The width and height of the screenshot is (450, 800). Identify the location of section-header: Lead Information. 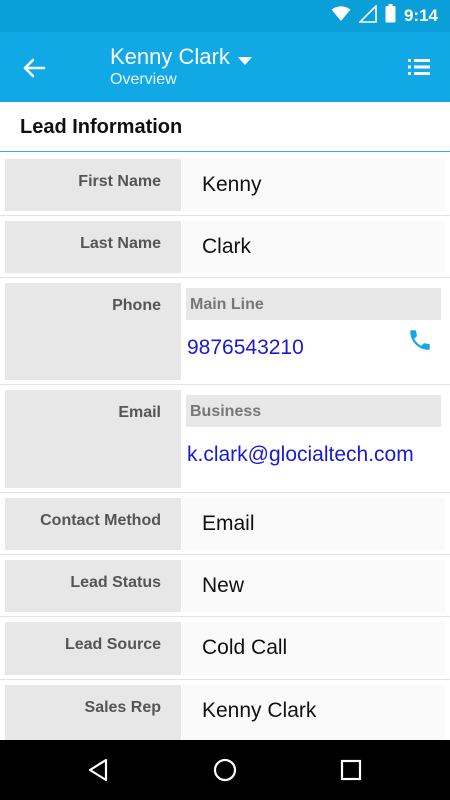
(225, 127).